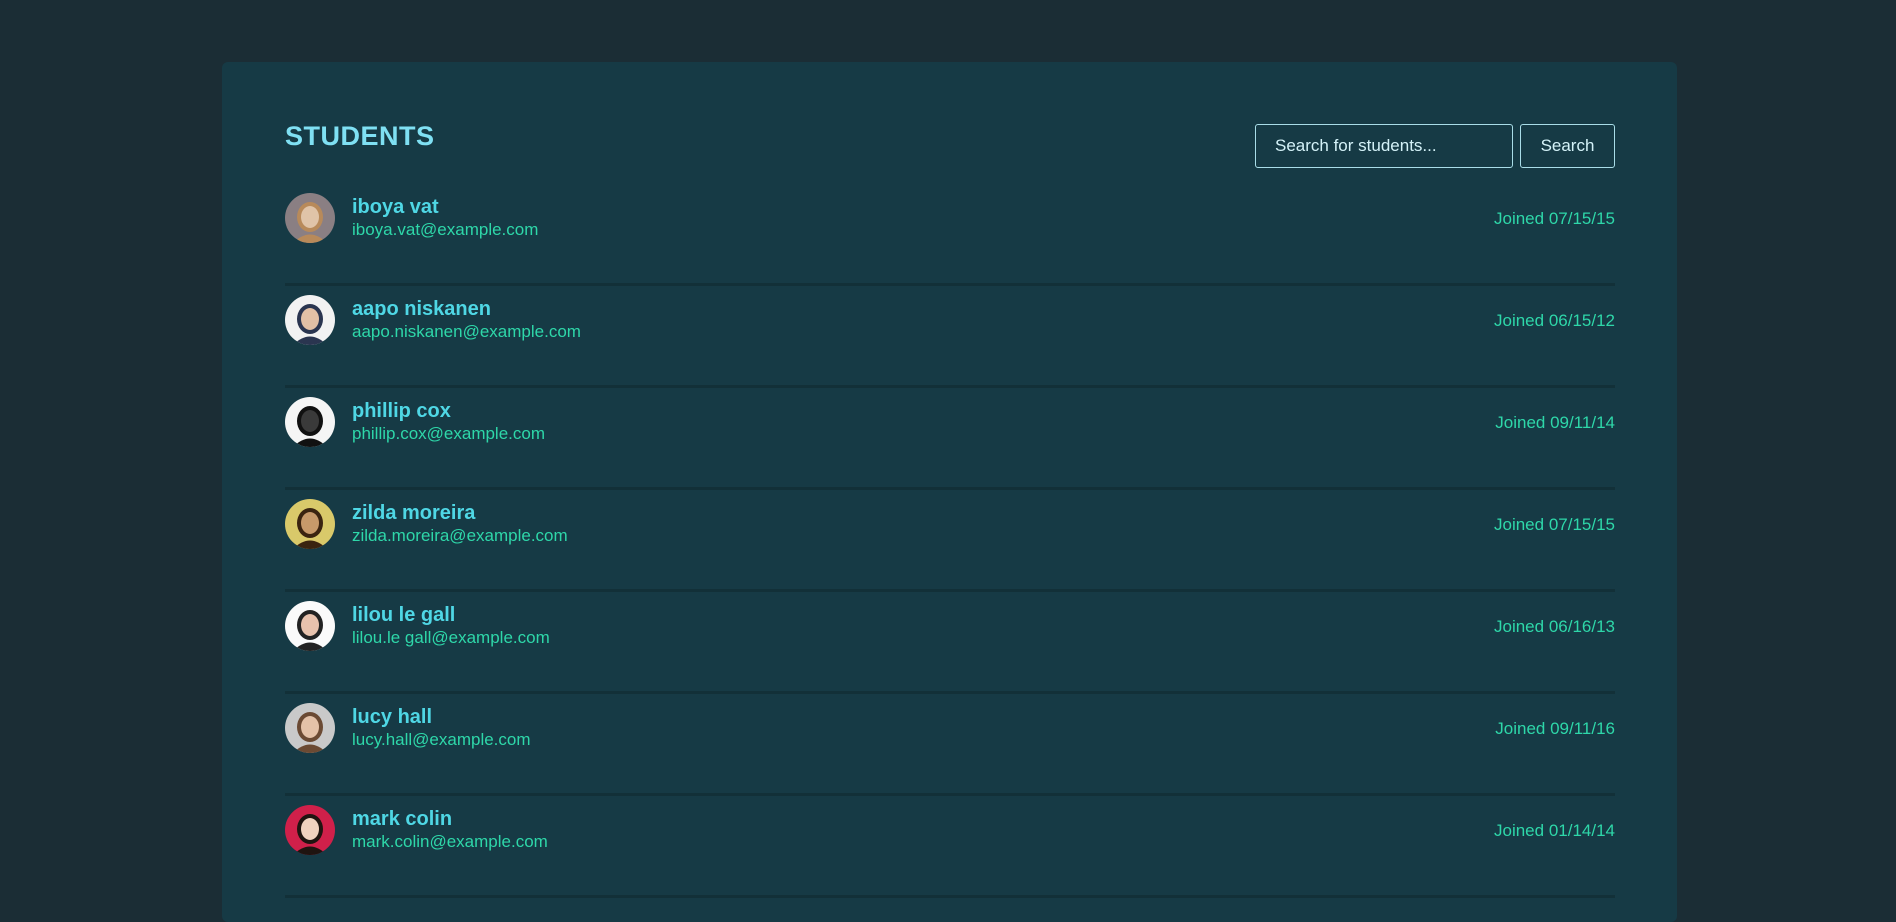  What do you see at coordinates (392, 717) in the screenshot?
I see `student-name: lucy hall` at bounding box center [392, 717].